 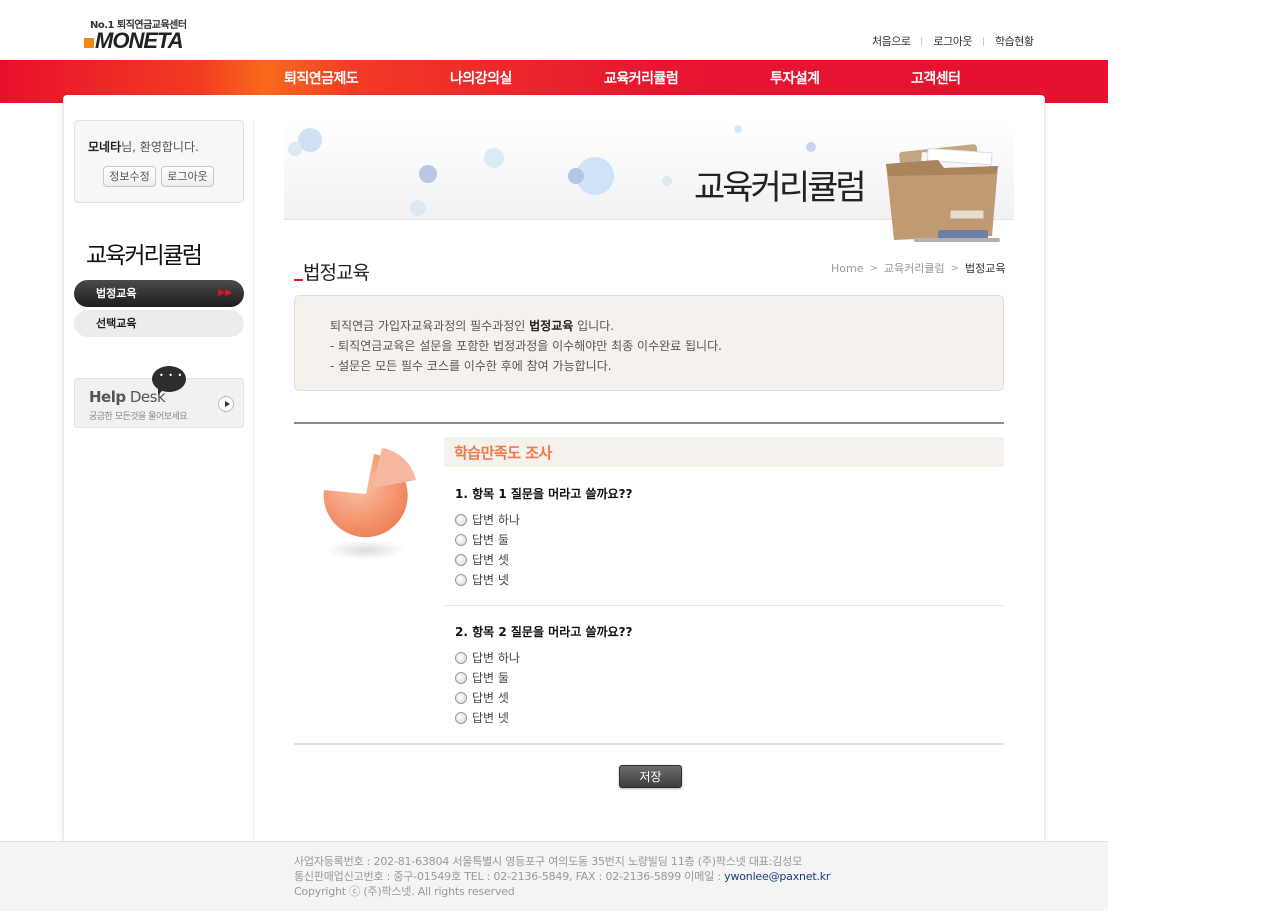 I want to click on moneta-logo: No.1 퇴직연금교육센터 MONETA, so click(x=144, y=34).